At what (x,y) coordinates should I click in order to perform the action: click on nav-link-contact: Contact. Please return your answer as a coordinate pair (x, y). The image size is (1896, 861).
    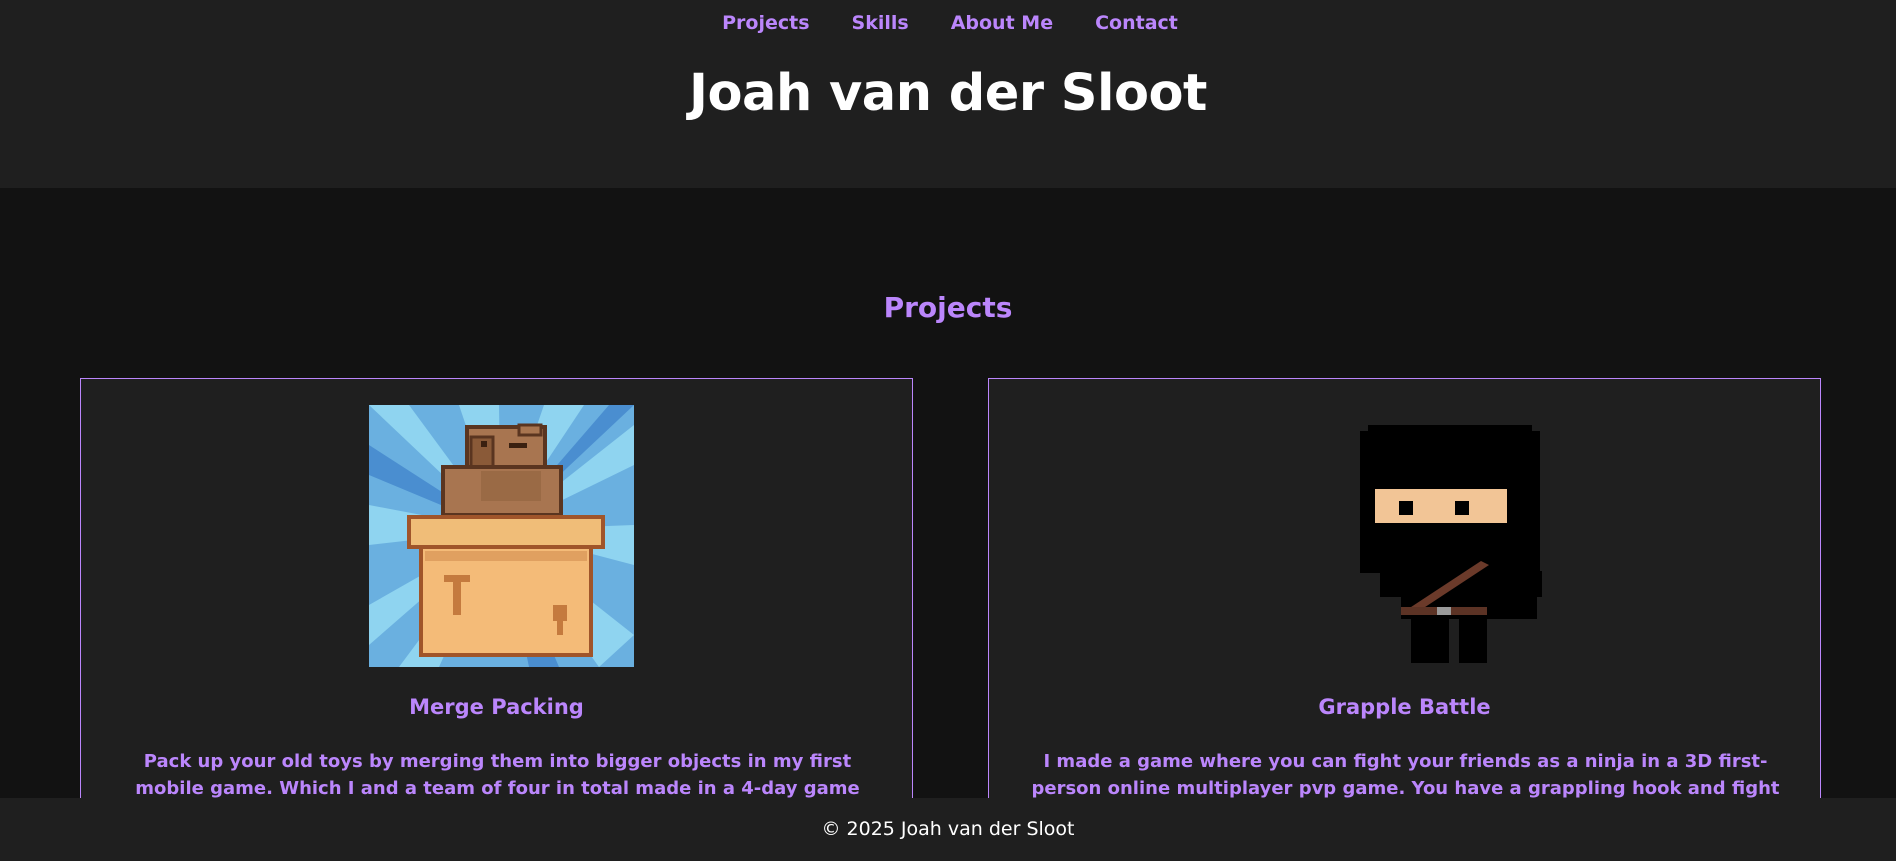
    Looking at the image, I should click on (1136, 23).